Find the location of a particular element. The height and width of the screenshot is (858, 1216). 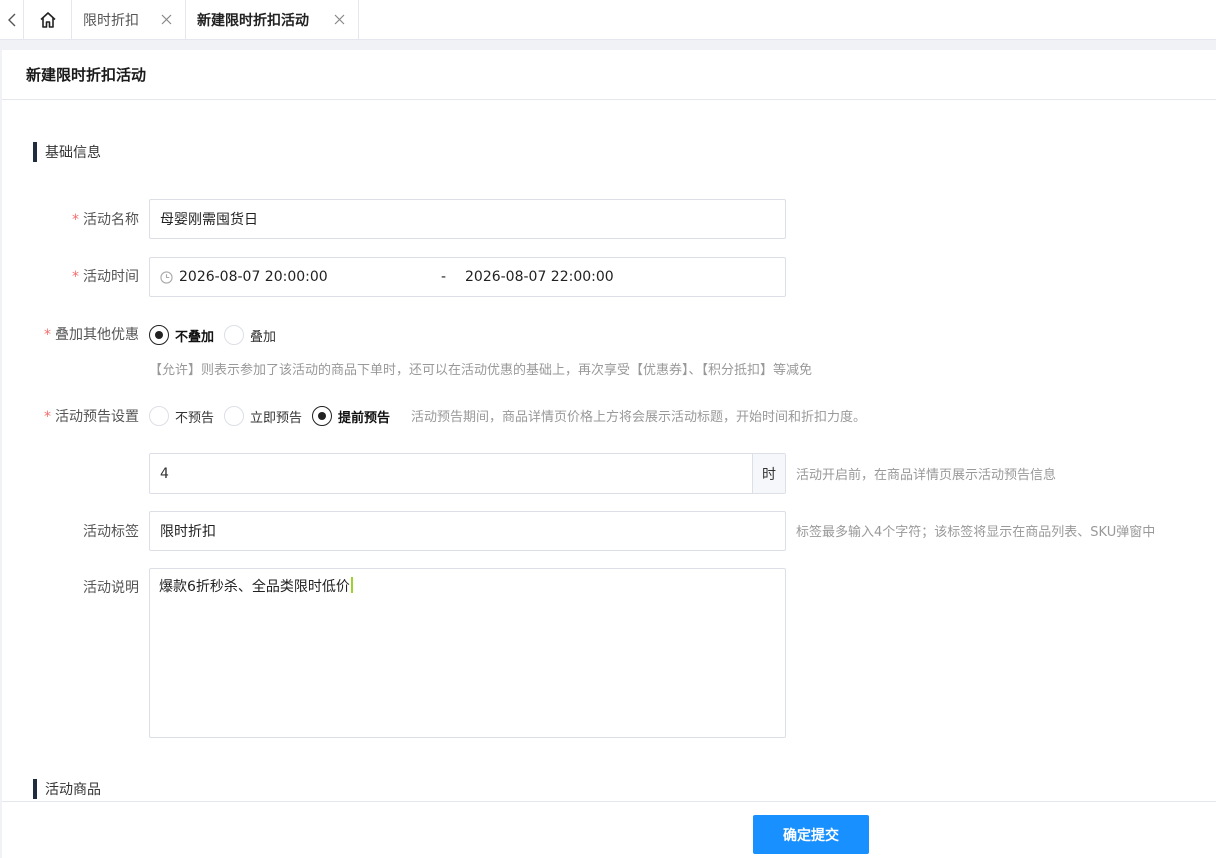

section-label: 活动商品 is located at coordinates (73, 790).